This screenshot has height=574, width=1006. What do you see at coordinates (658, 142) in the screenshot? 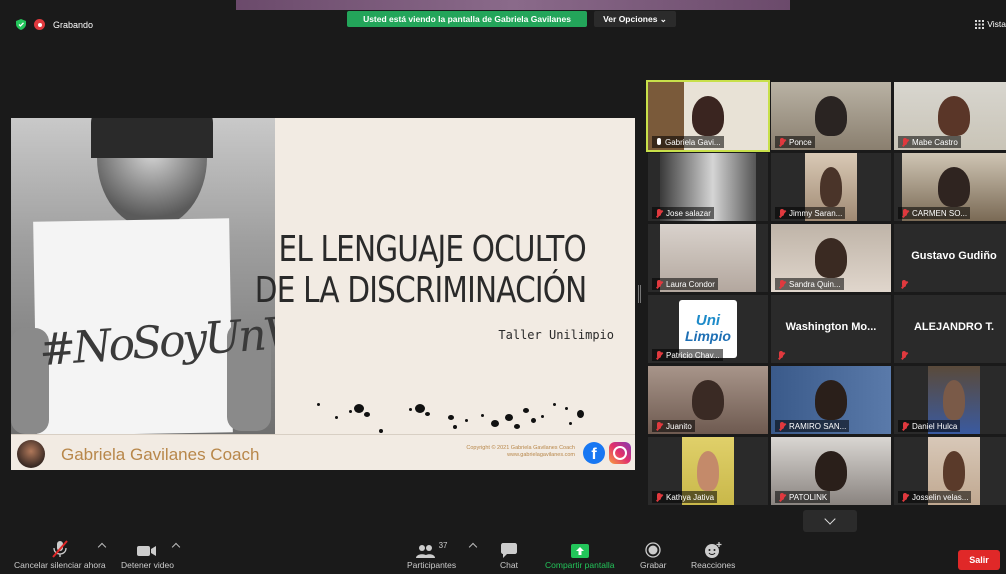
I see `mic-icon` at bounding box center [658, 142].